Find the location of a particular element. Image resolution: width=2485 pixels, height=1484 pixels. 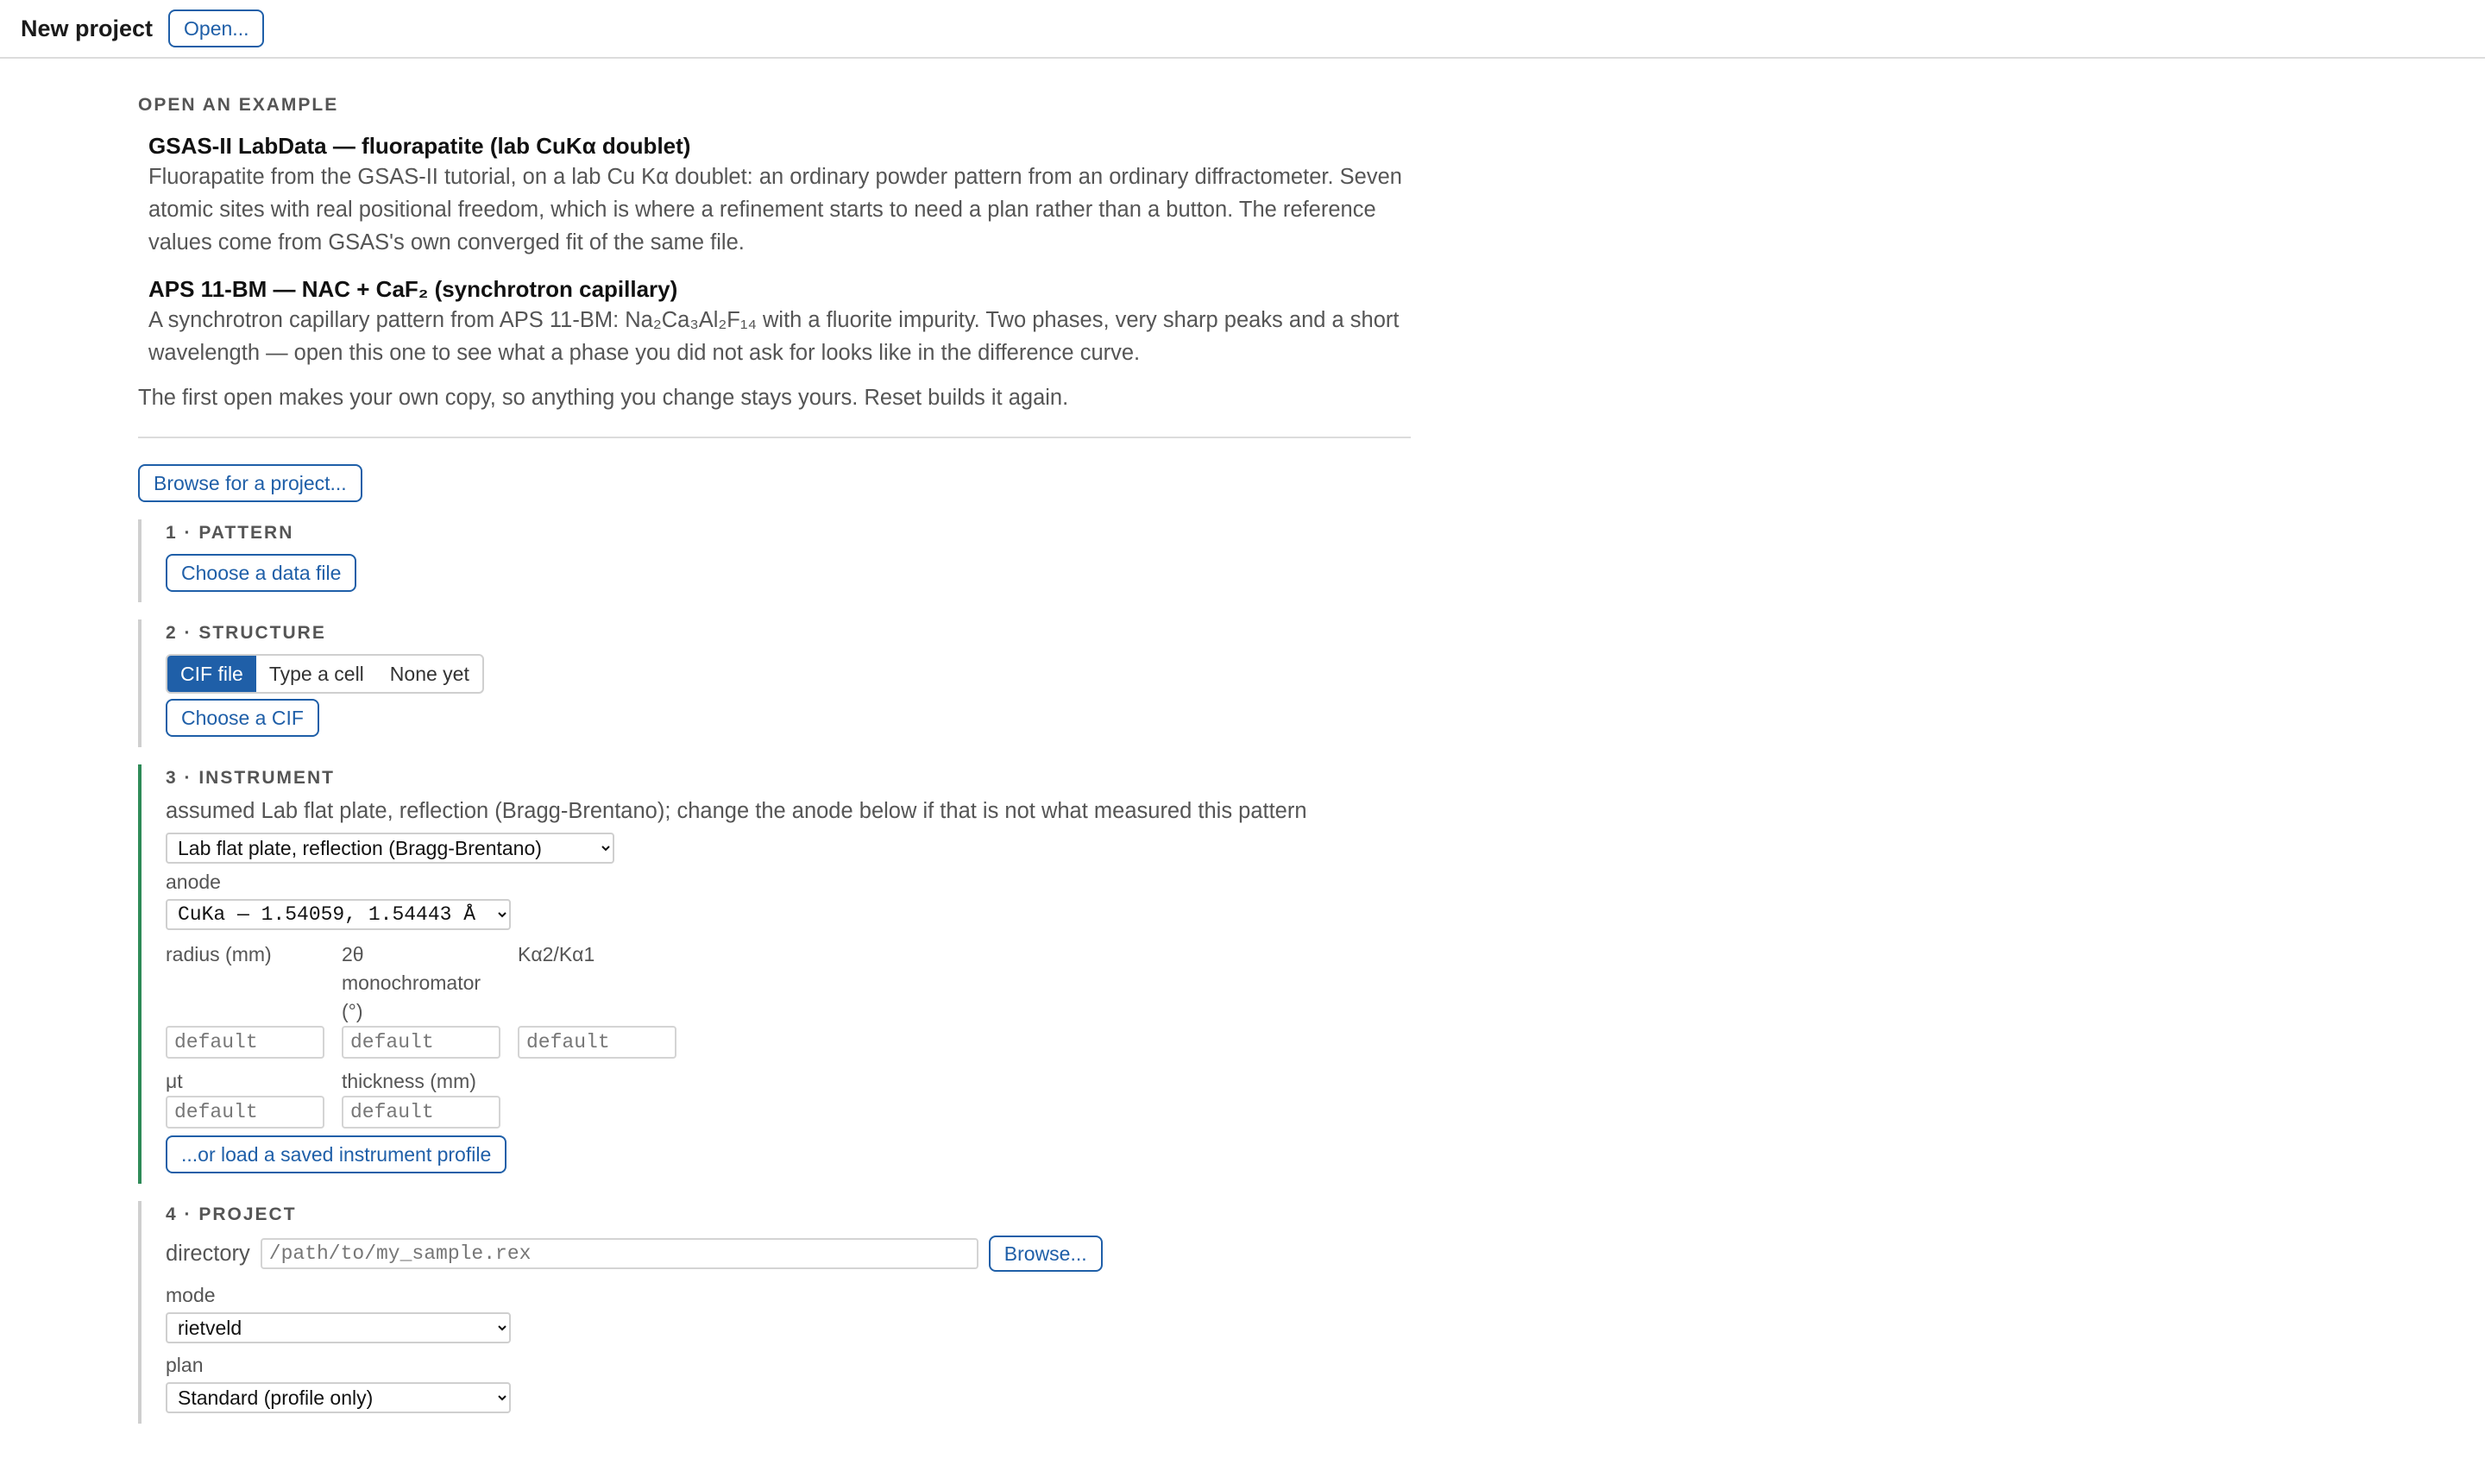

choose-data-file-button: Choose a data file is located at coordinates (261, 573).